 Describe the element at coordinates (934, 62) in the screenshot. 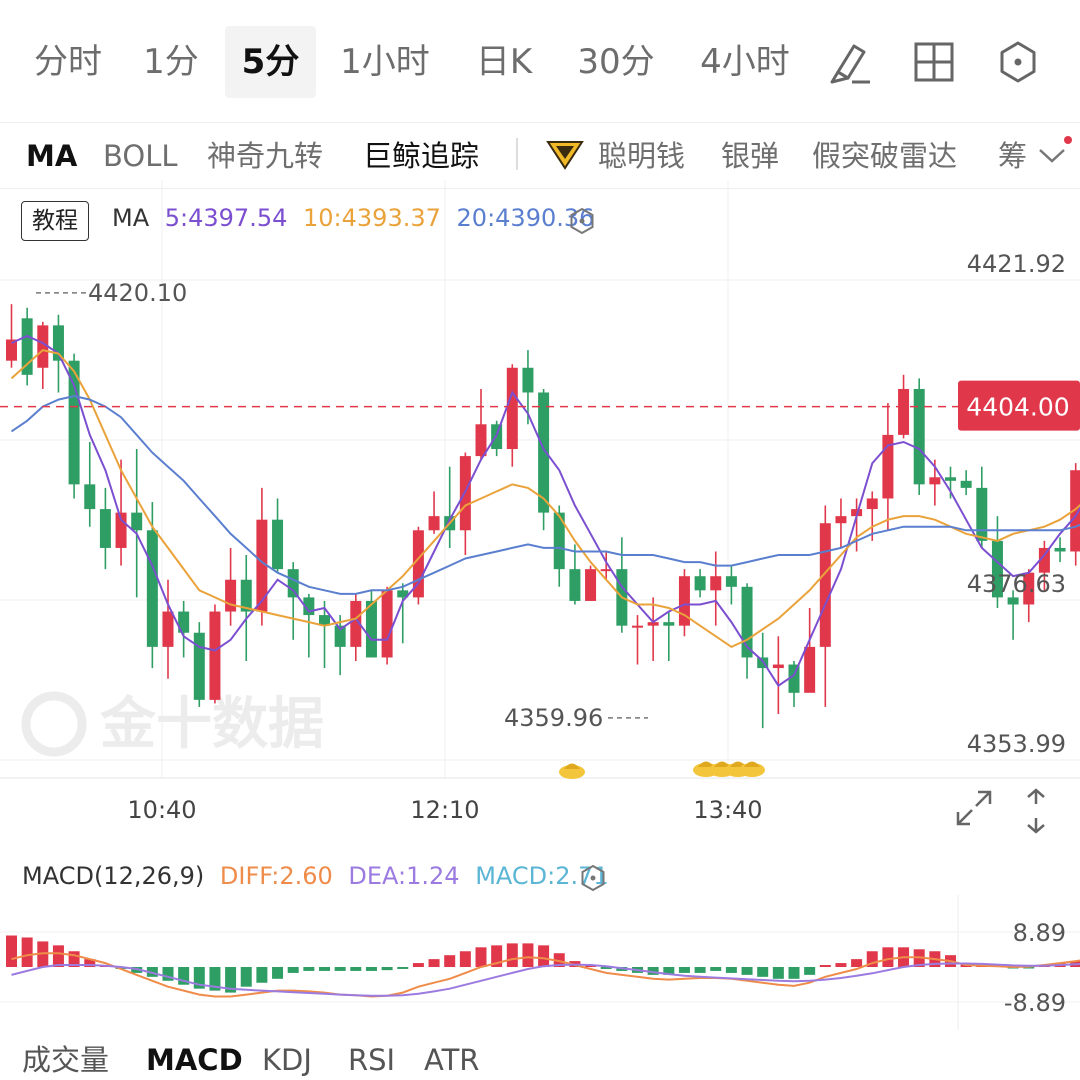

I see `layout-grid-icon` at that location.